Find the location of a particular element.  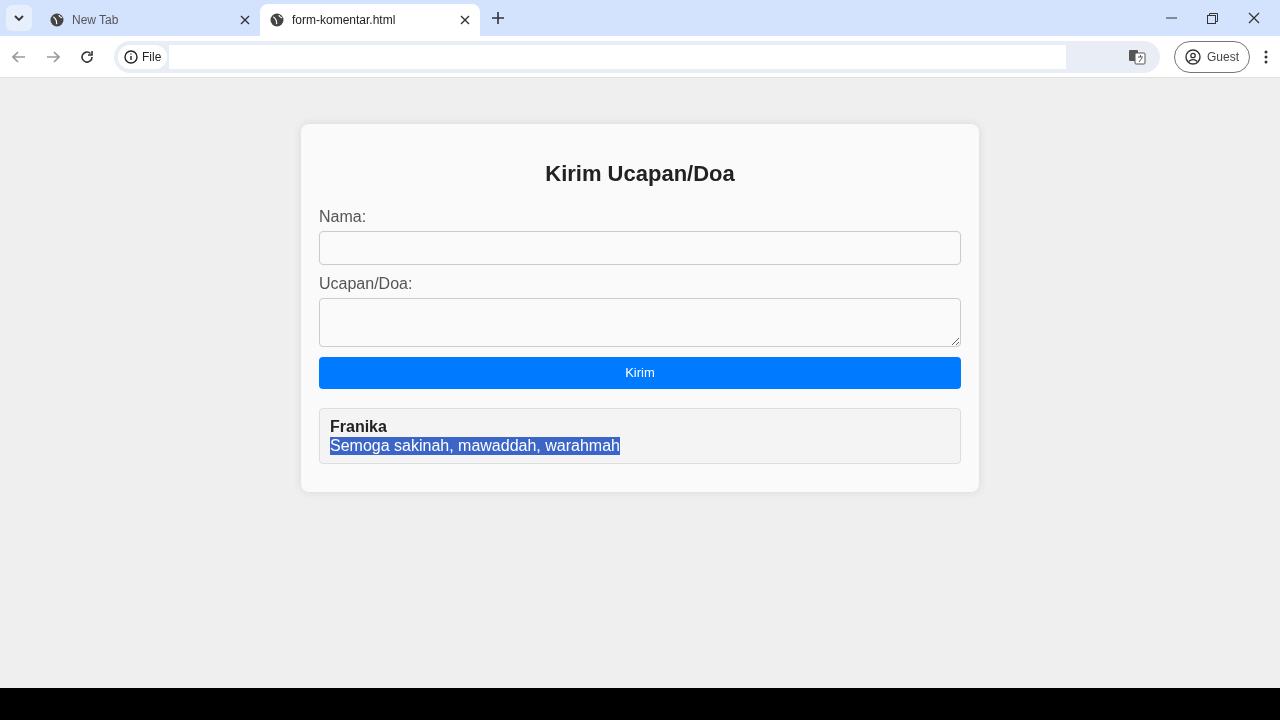

forward-arrow-icon is located at coordinates (53, 56).